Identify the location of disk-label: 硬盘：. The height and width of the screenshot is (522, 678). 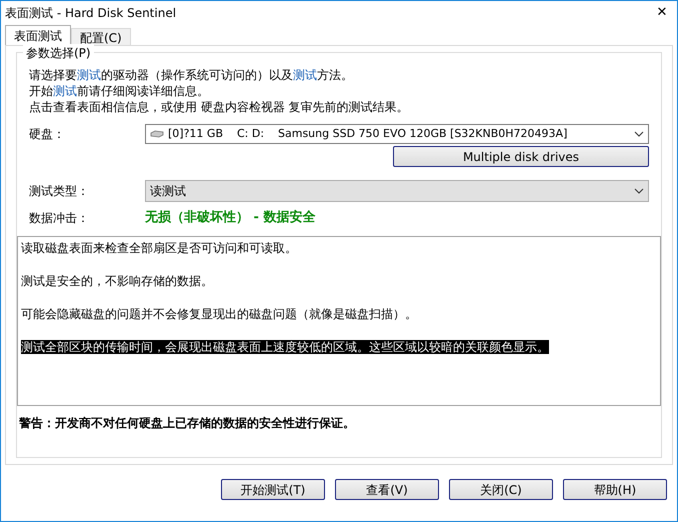
(47, 134).